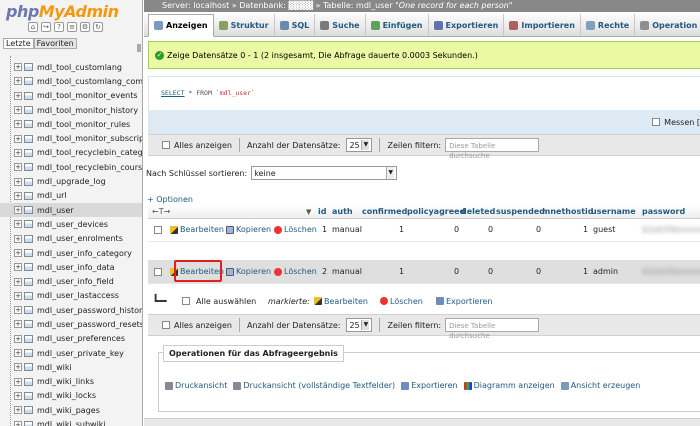  I want to click on col-mnethostid: mnethostid, so click(568, 211).